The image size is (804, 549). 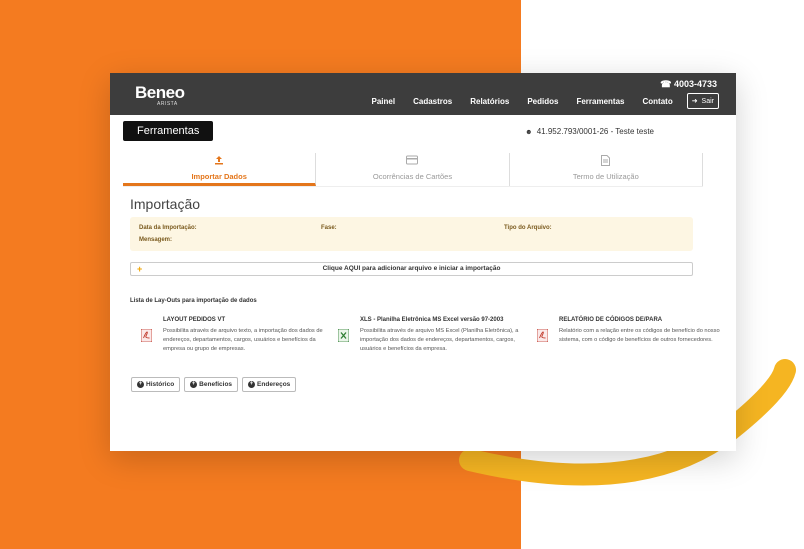 I want to click on phone-number: ☎ 4003-4733, so click(x=688, y=84).